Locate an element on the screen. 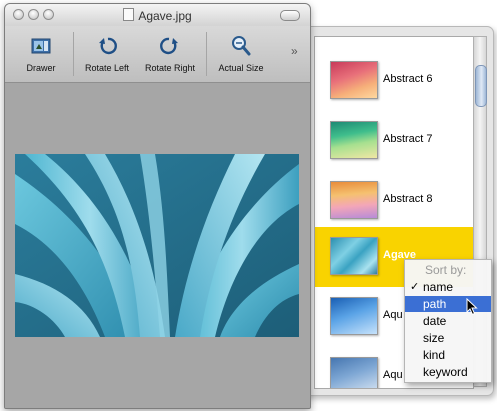  sort-option-keyword: keyword is located at coordinates (448, 372).